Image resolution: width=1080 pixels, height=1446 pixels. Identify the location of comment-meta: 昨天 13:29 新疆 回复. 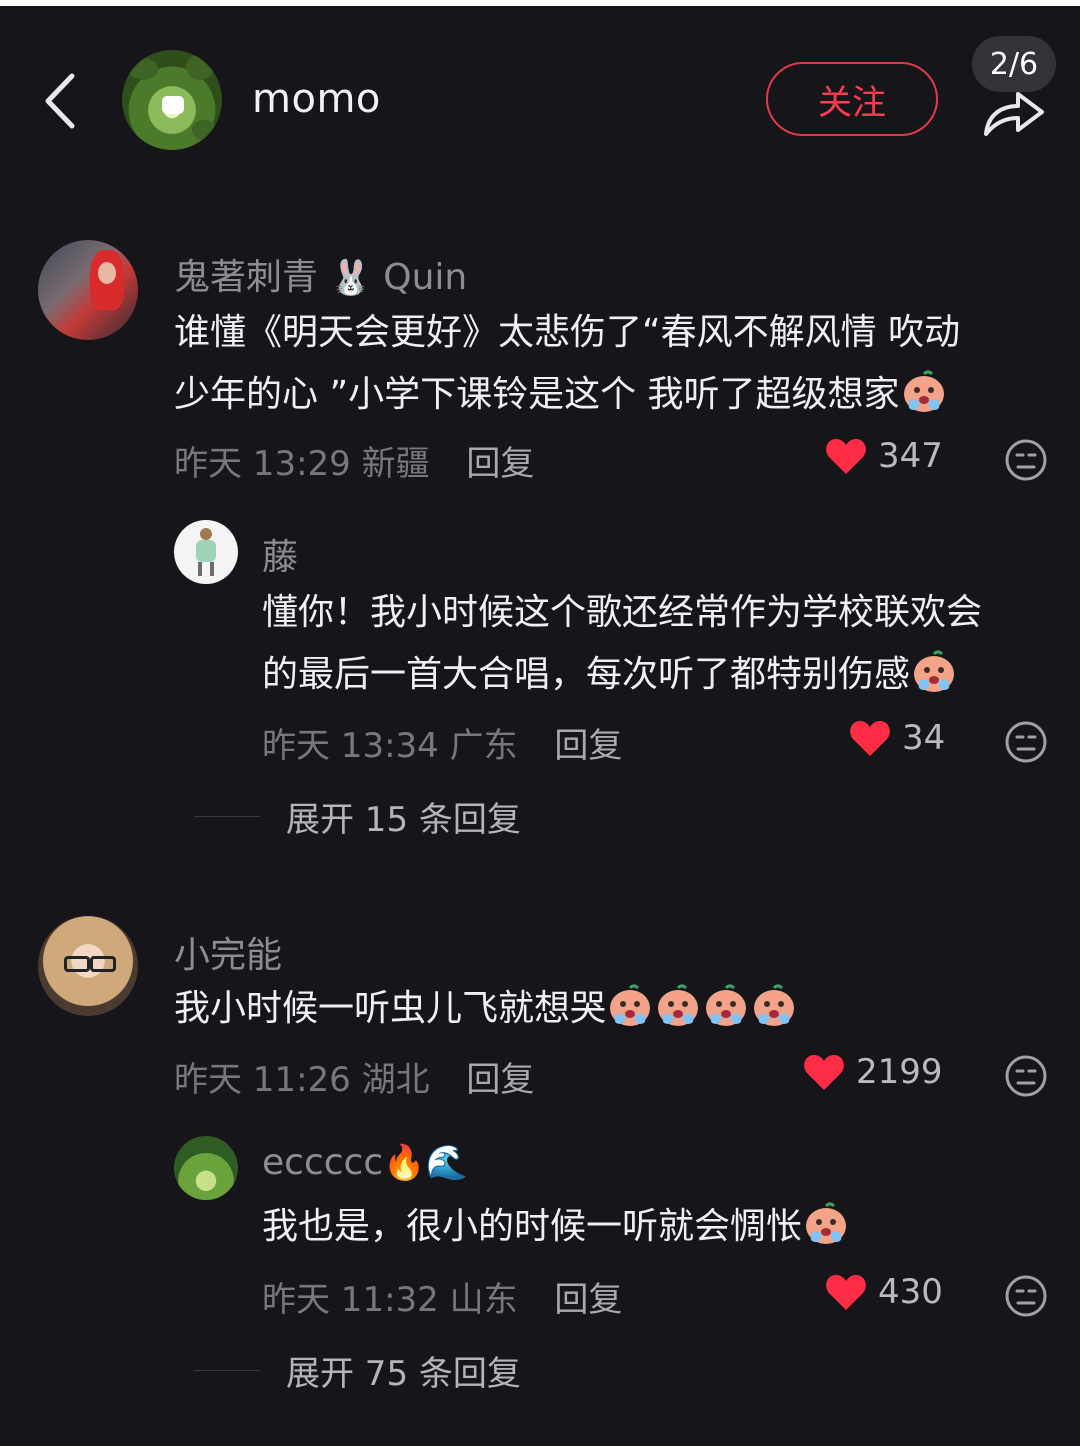
(354, 460).